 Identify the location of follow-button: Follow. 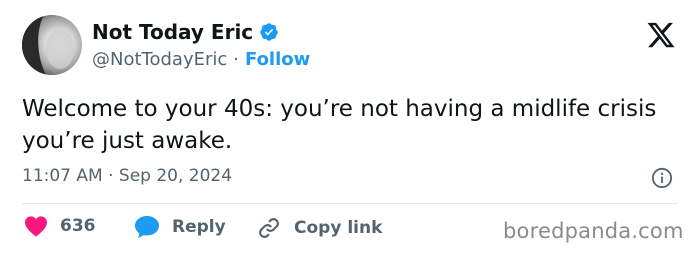
(277, 59).